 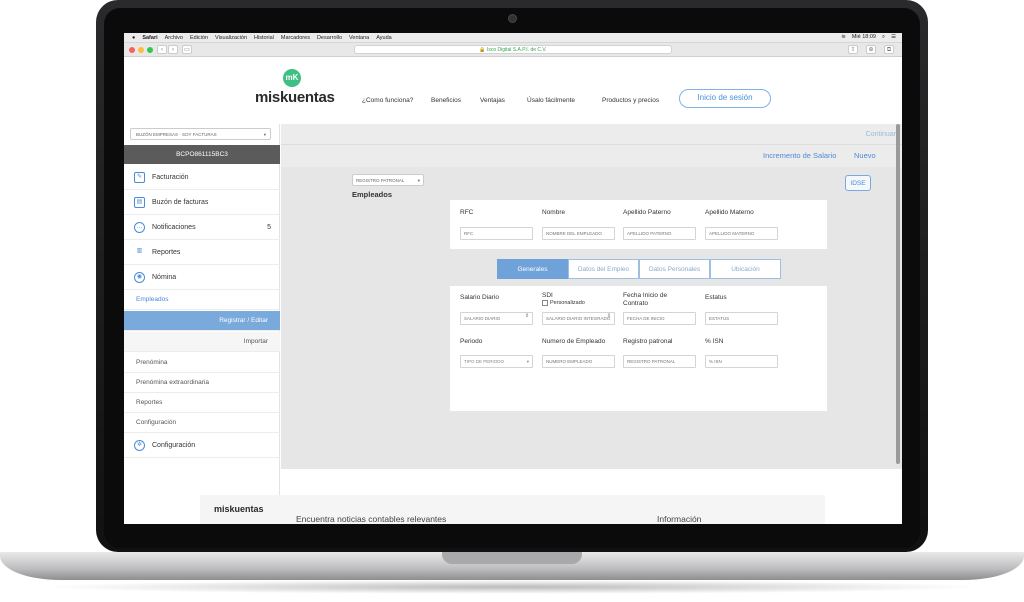 What do you see at coordinates (200, 134) in the screenshot?
I see `company-select: BUZÓN EMPRESAS · SOY FACTURAS ▾` at bounding box center [200, 134].